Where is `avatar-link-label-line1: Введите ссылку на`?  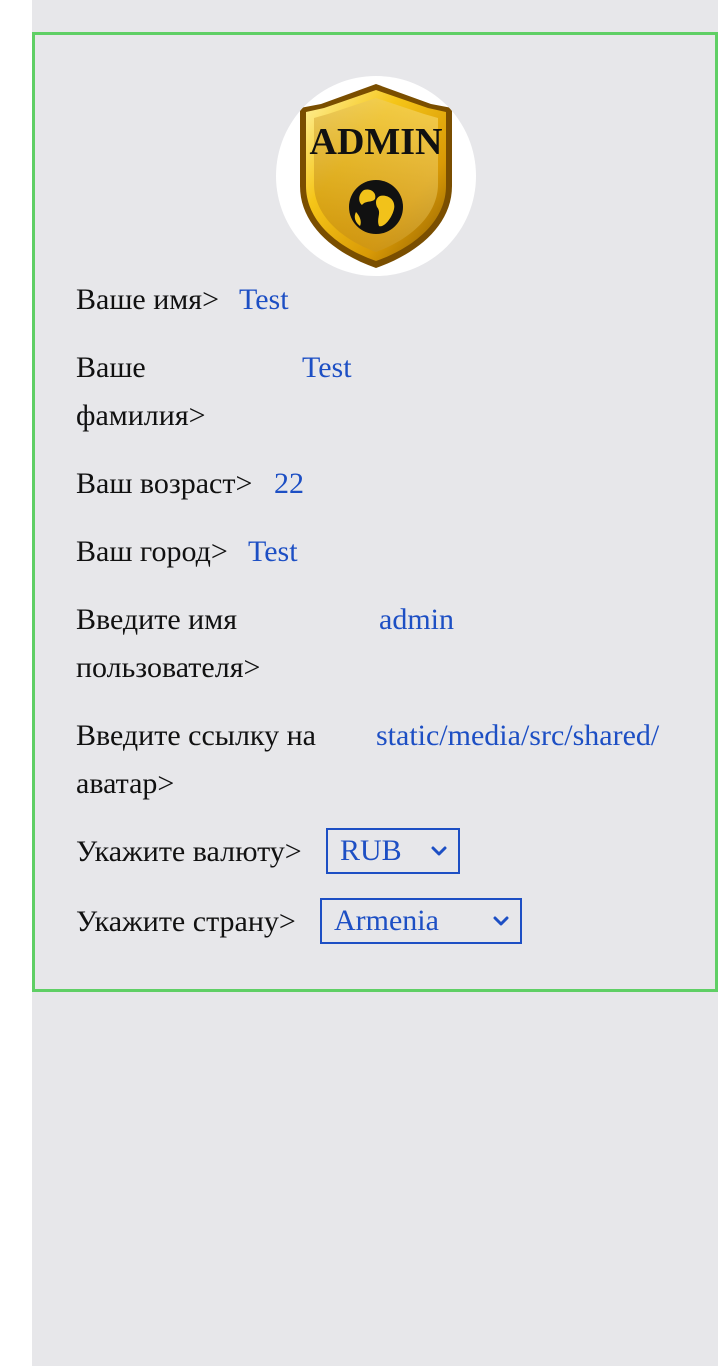 avatar-link-label-line1: Введите ссылку на is located at coordinates (196, 735).